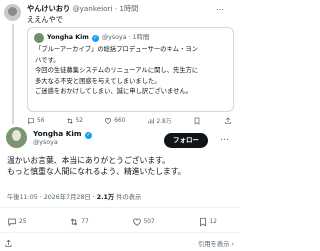 This screenshot has width=320, height=251. What do you see at coordinates (213, 222) in the screenshot?
I see `bookmark-count: 12` at bounding box center [213, 222].